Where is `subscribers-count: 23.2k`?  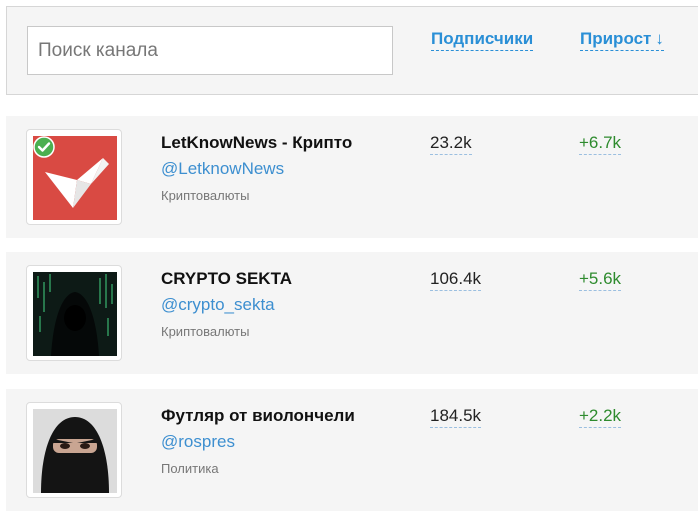
subscribers-count: 23.2k is located at coordinates (451, 144).